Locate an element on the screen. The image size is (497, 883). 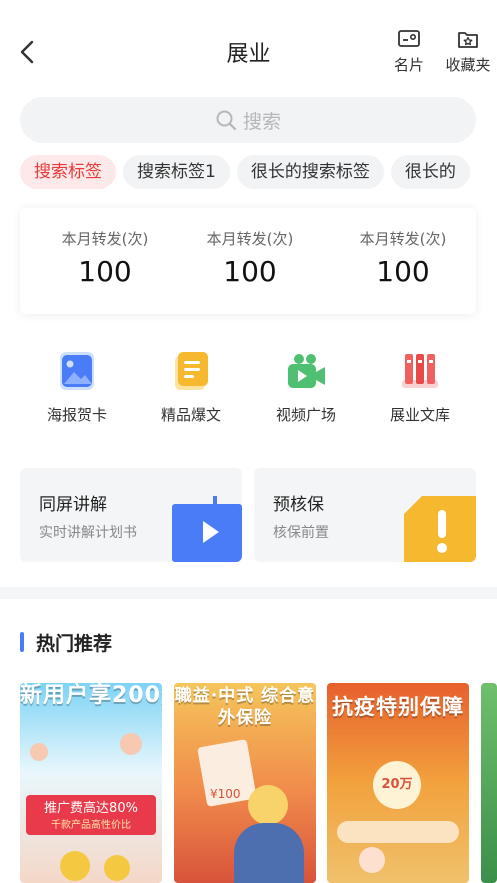
hot-section-header: 热门推荐 is located at coordinates (66, 642).